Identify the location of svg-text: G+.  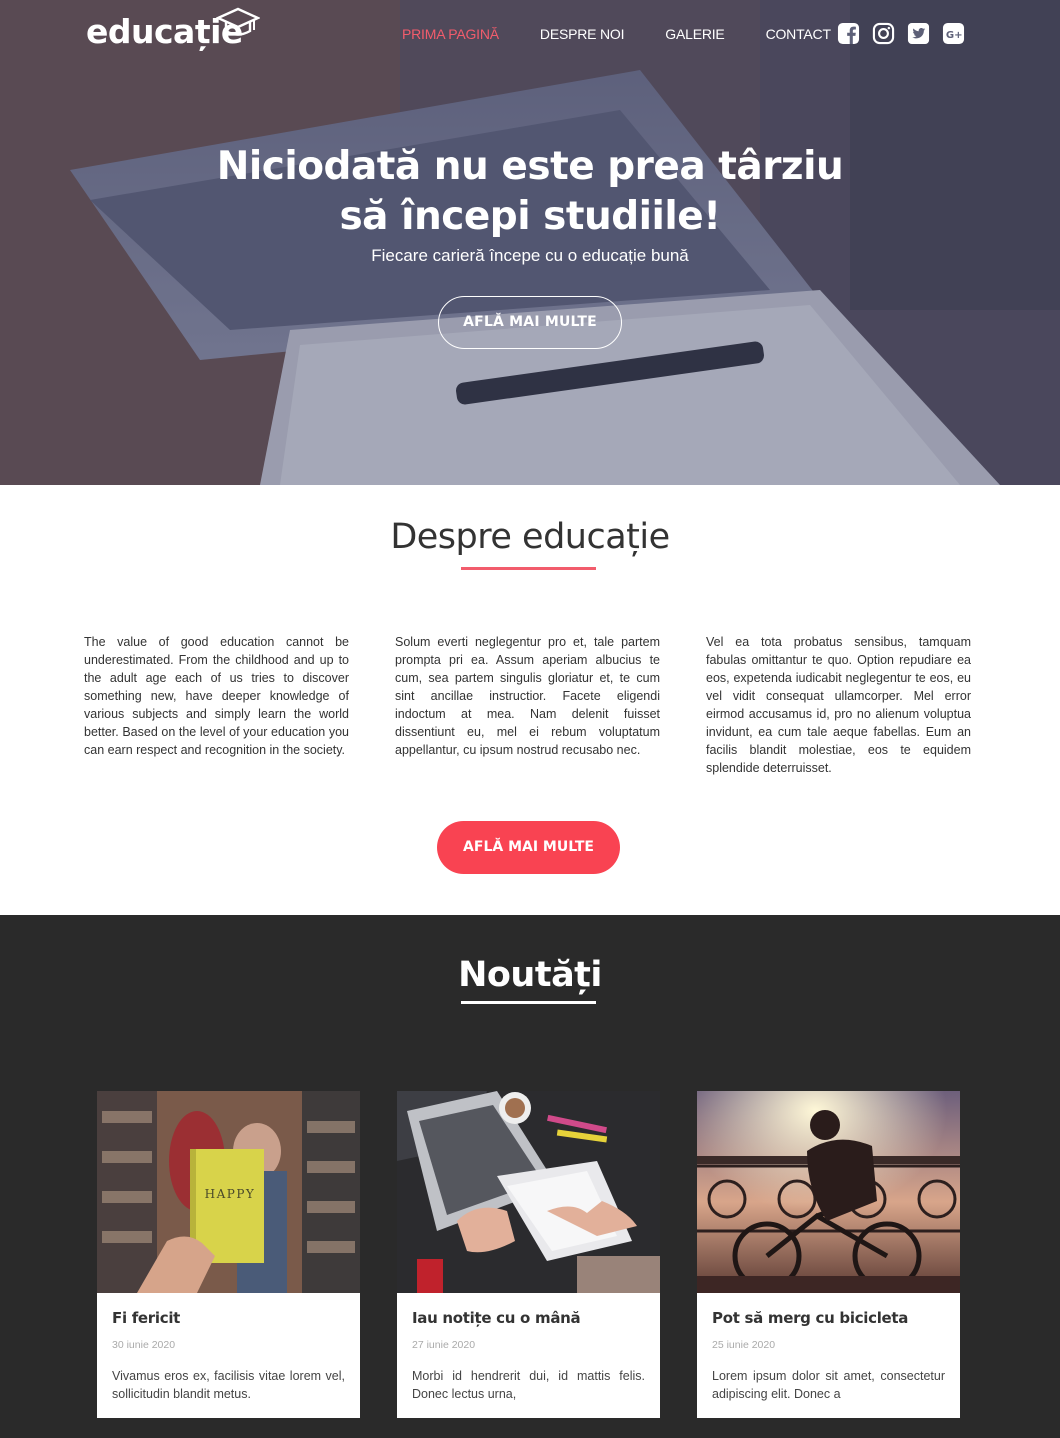
(954, 35).